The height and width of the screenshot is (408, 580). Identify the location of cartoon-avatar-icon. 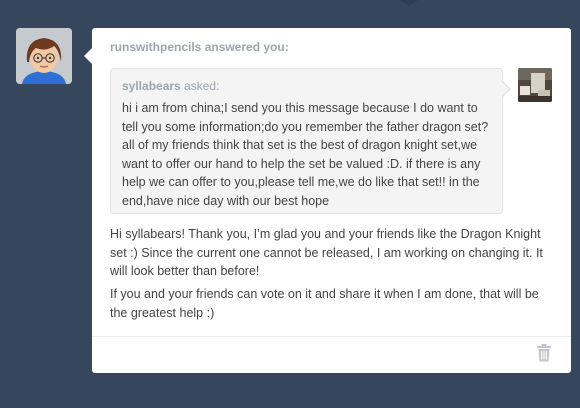
(44, 56).